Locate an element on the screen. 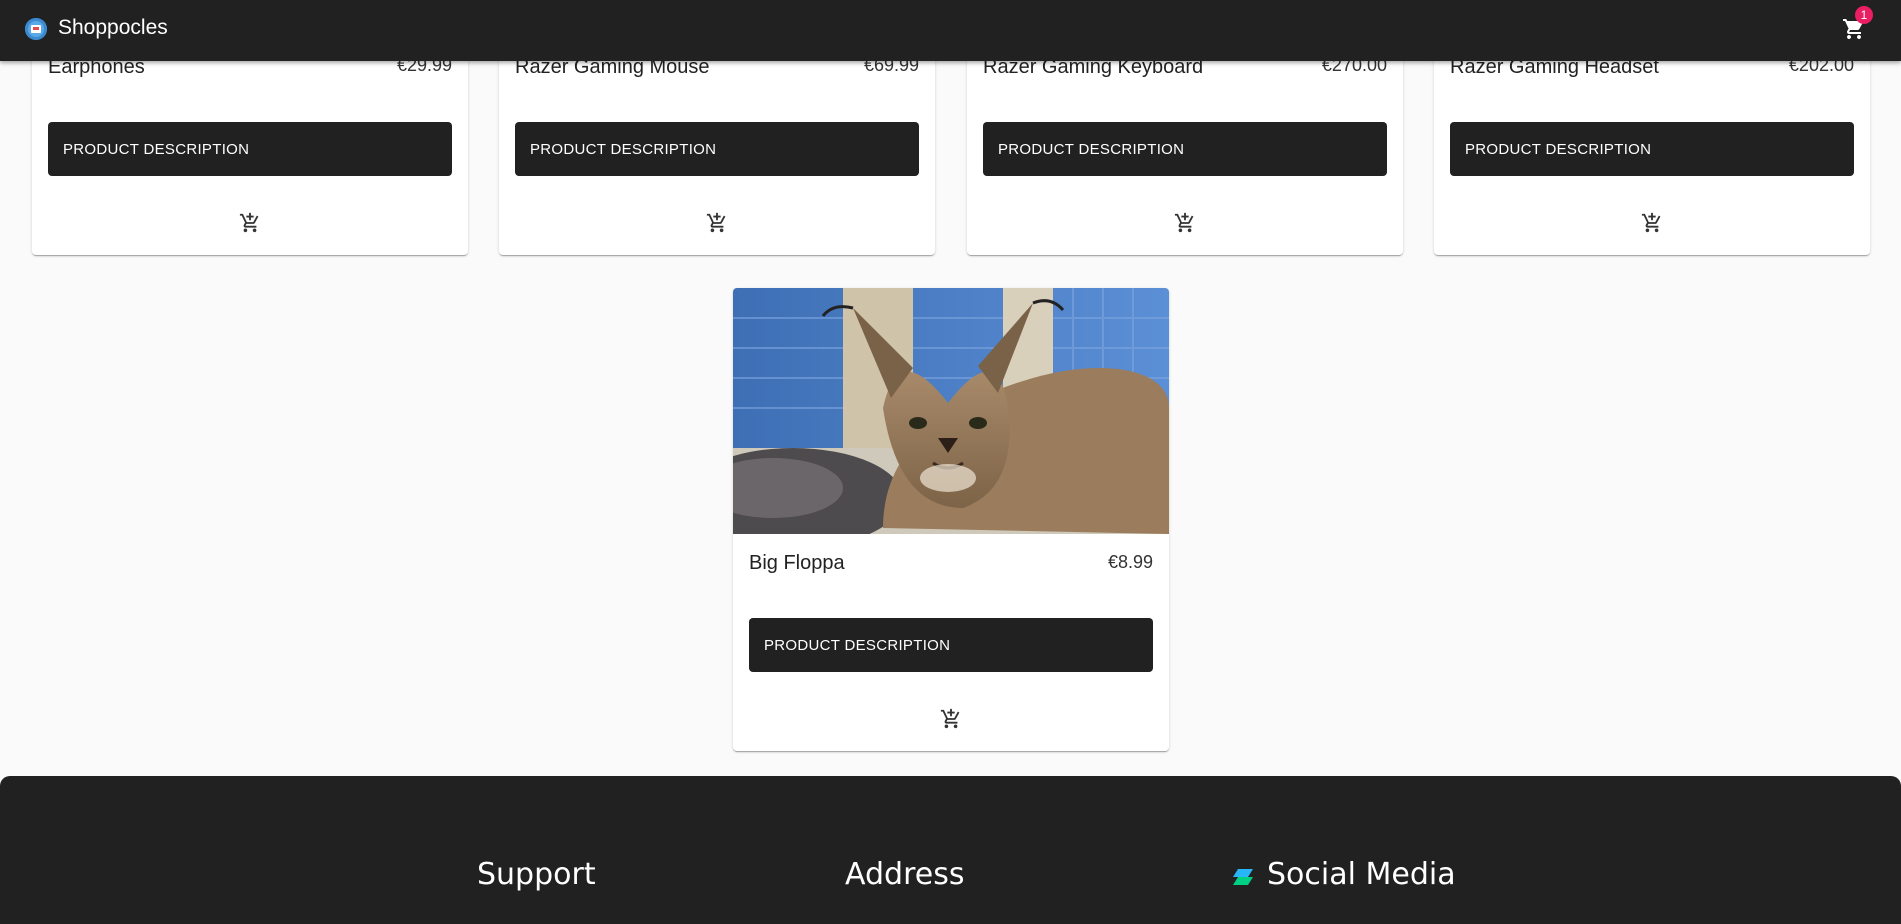  footer-address-heading: Address is located at coordinates (905, 874).